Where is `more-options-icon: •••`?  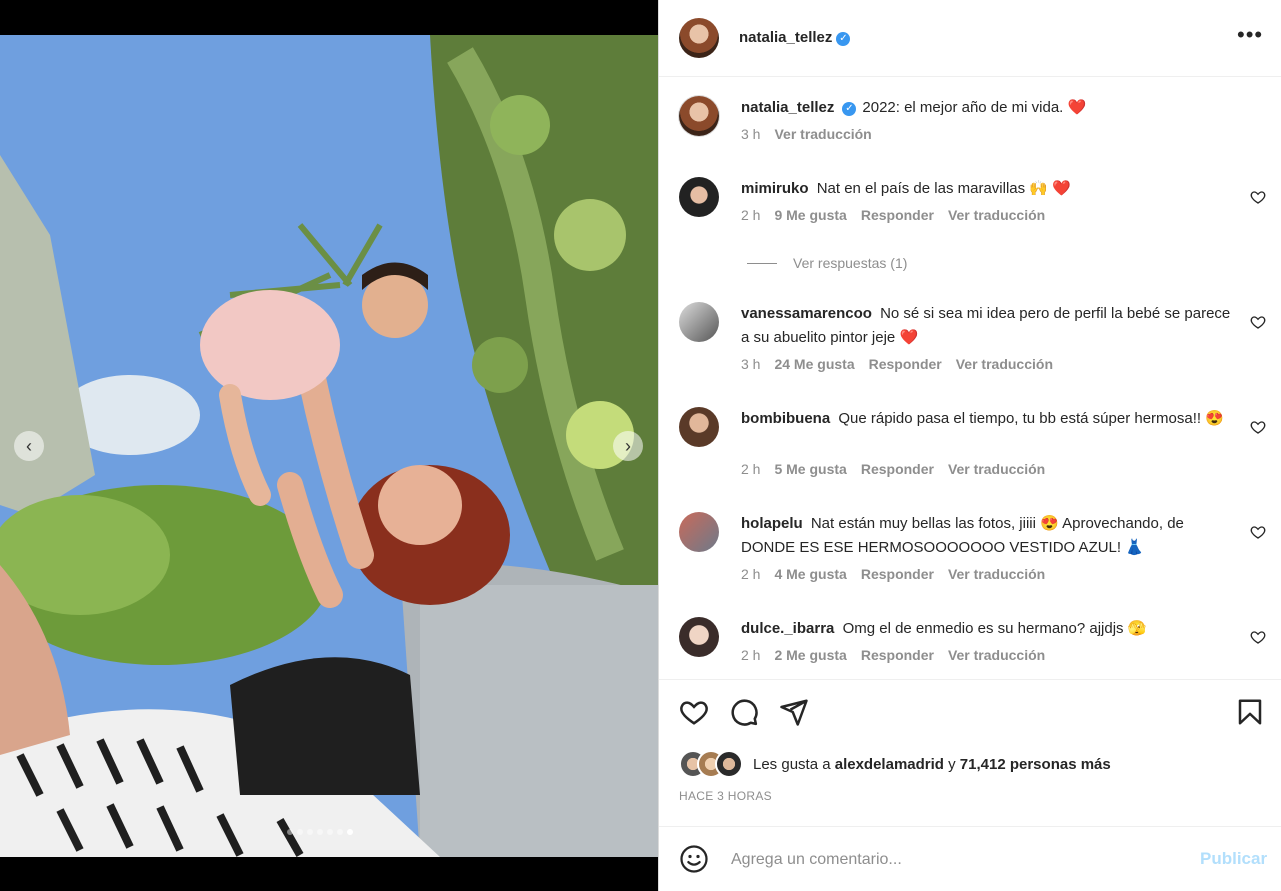 more-options-icon: ••• is located at coordinates (1250, 35).